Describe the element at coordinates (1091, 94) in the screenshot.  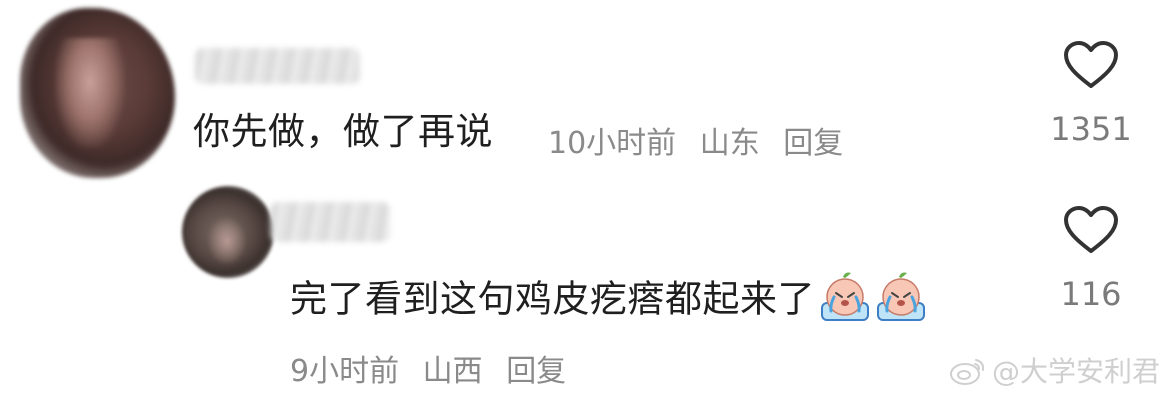
I see `like-group: 1351` at that location.